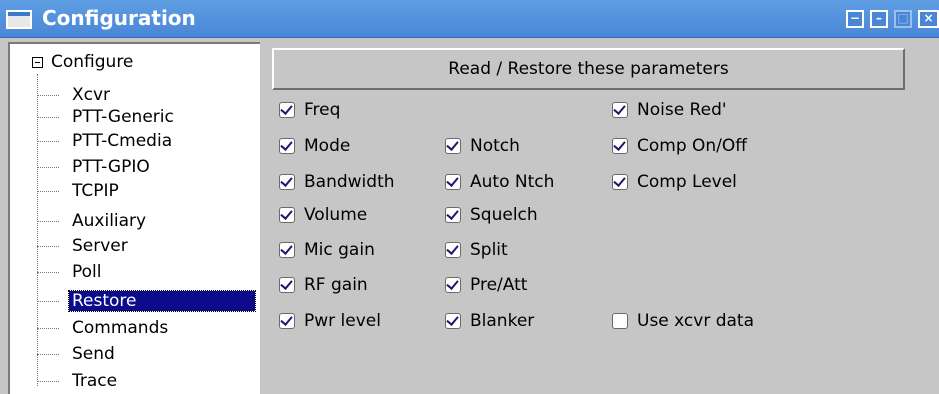  I want to click on tree-item-label: Commands, so click(120, 328).